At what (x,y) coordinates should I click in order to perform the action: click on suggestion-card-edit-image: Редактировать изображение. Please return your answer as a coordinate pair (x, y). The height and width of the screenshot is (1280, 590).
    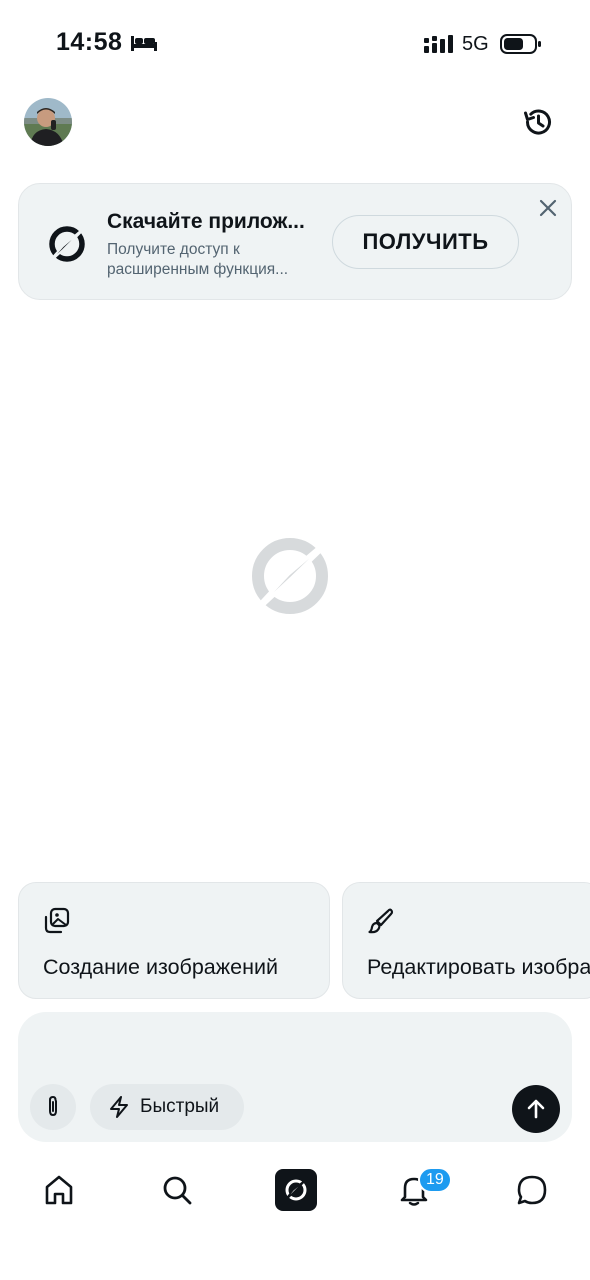
    Looking at the image, I should click on (466, 940).